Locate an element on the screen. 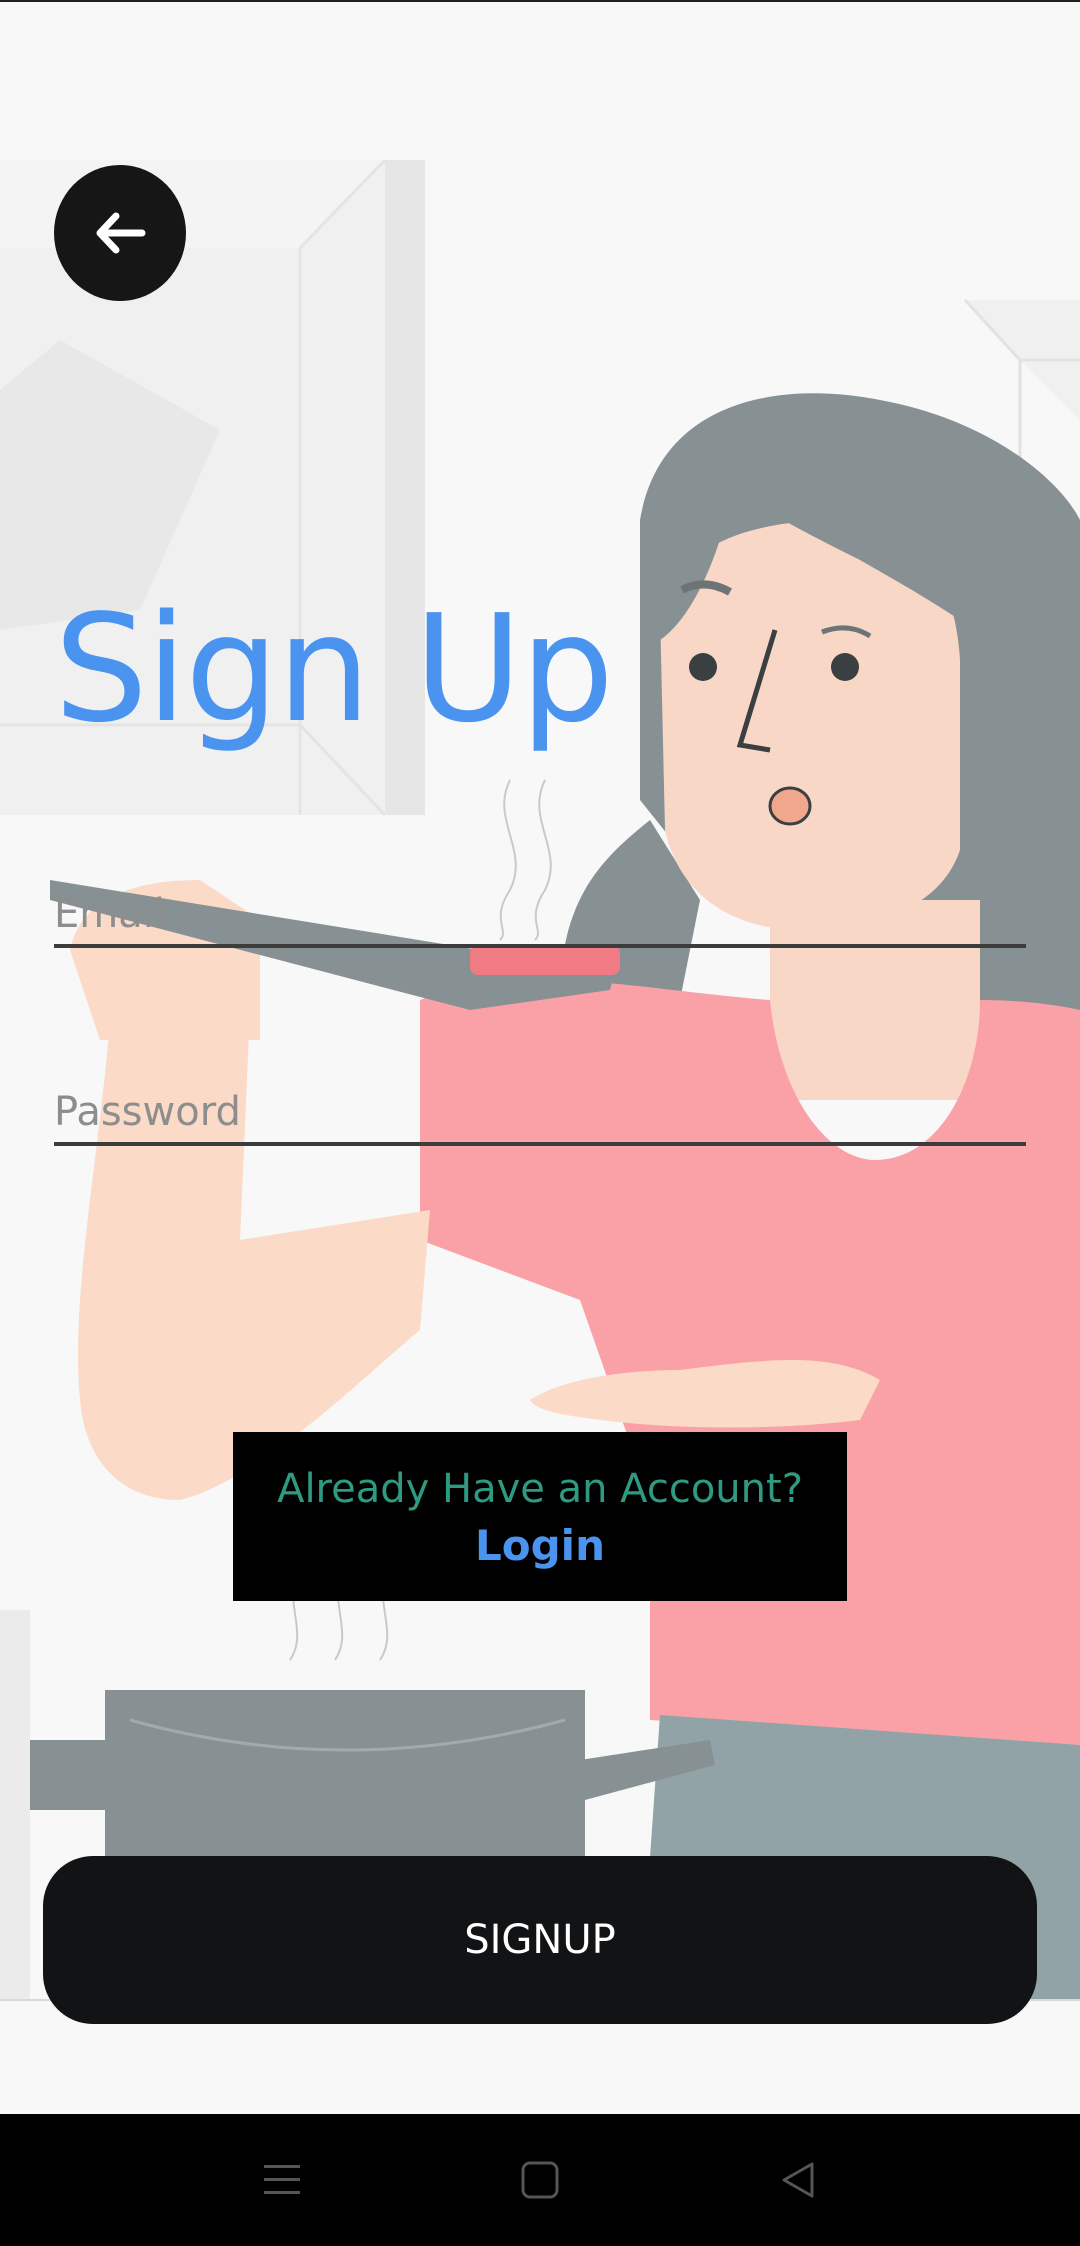 This screenshot has width=1080, height=2246. email-field-container is located at coordinates (540, 916).